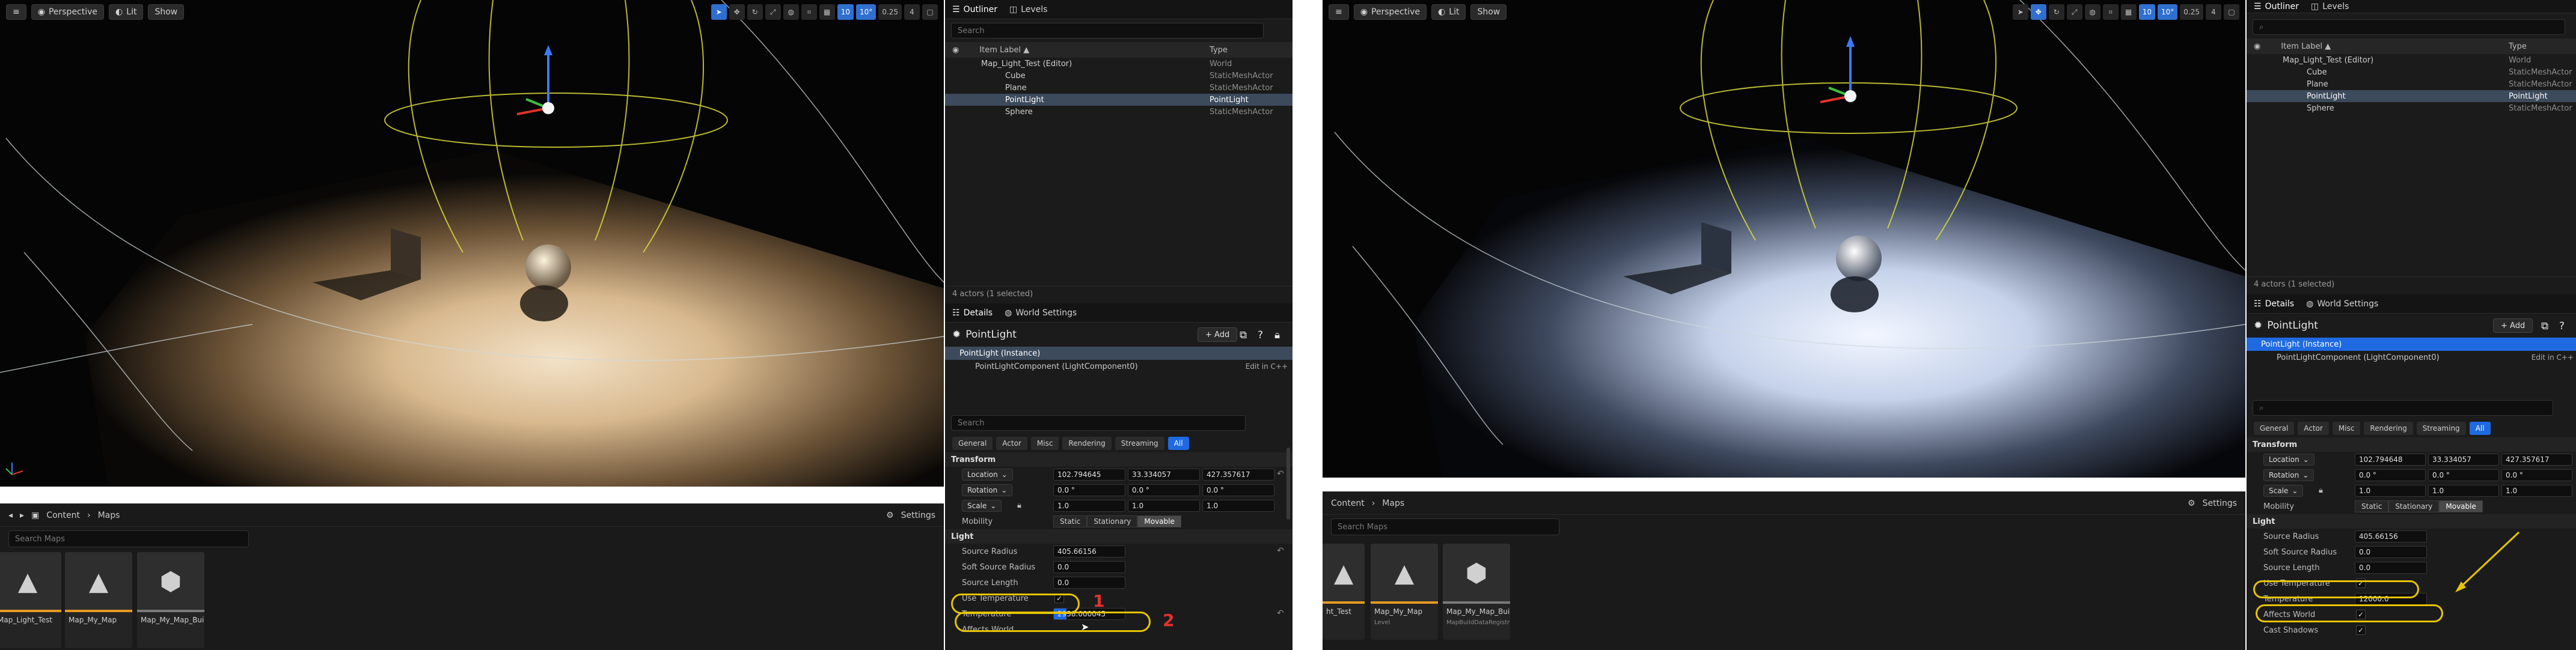  What do you see at coordinates (2562, 326) in the screenshot?
I see `help-icon: ?` at bounding box center [2562, 326].